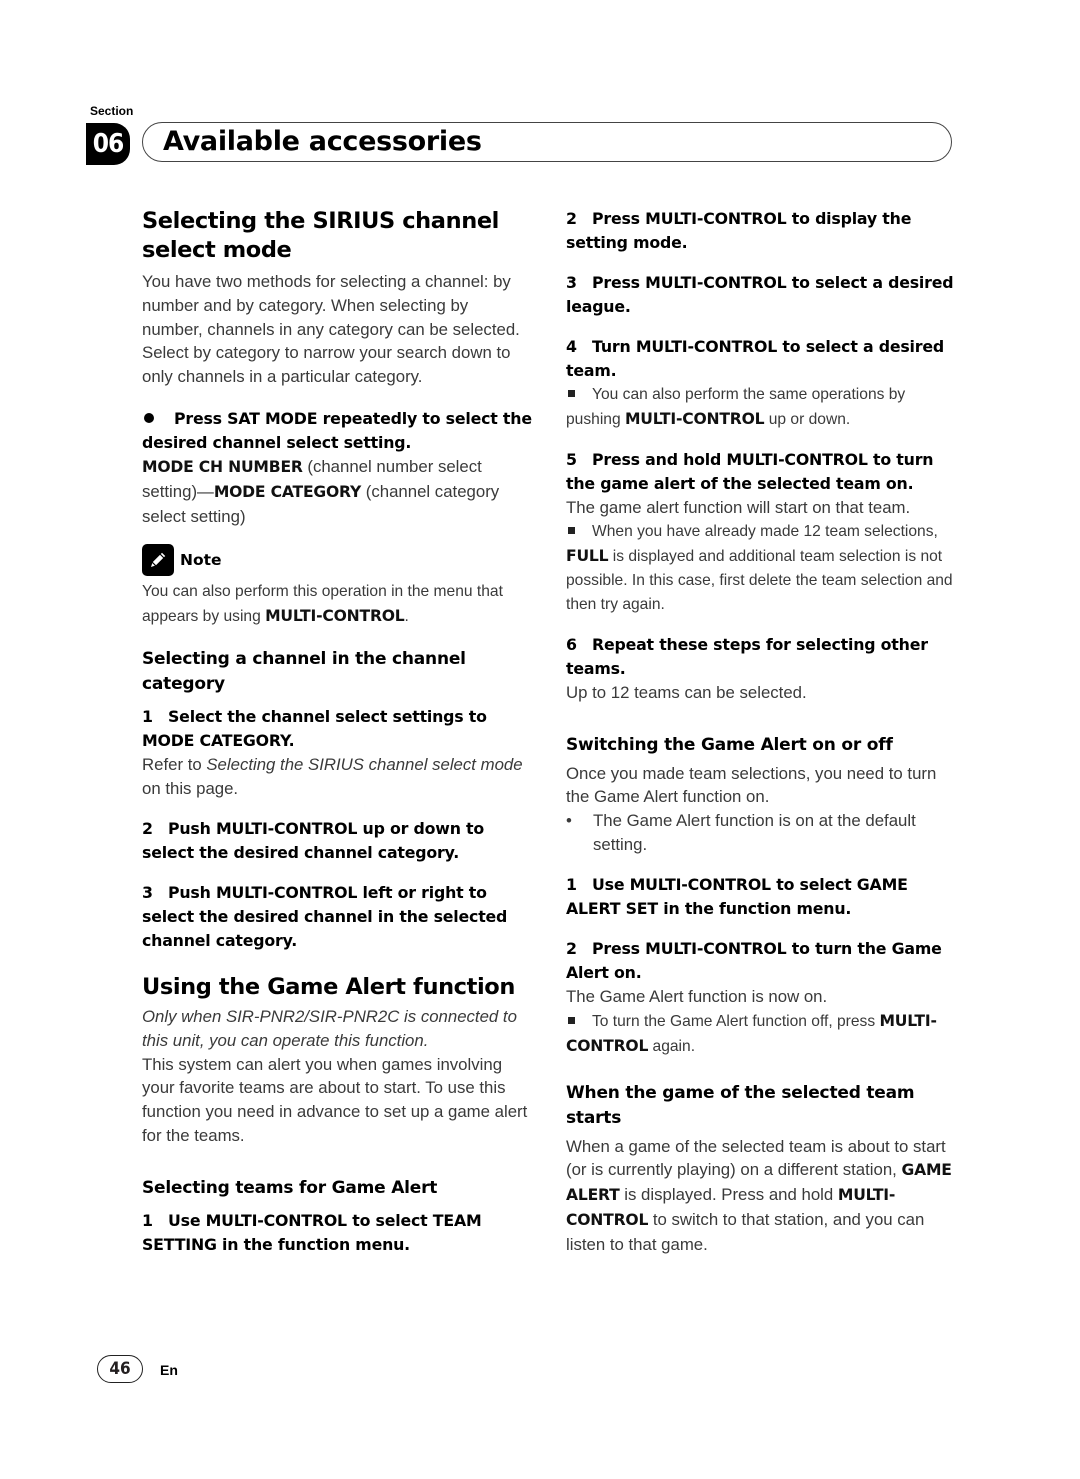 The image size is (1080, 1479). I want to click on heading-sirius-select-mode: Selecting the SIRIUS channel select mode, so click(320, 235).